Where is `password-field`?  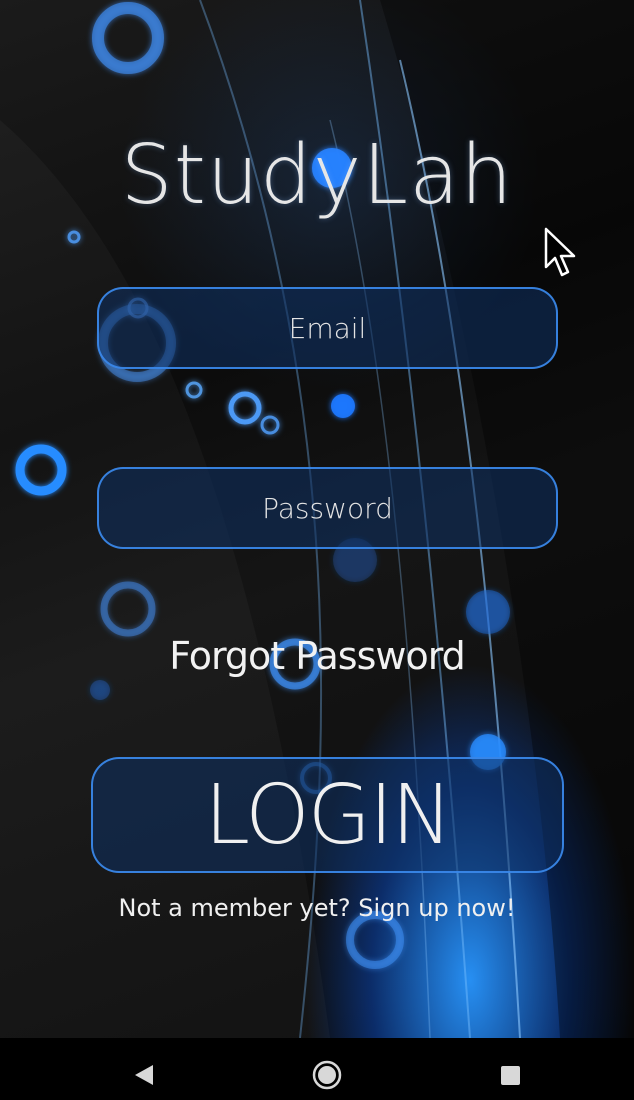
password-field is located at coordinates (327, 508).